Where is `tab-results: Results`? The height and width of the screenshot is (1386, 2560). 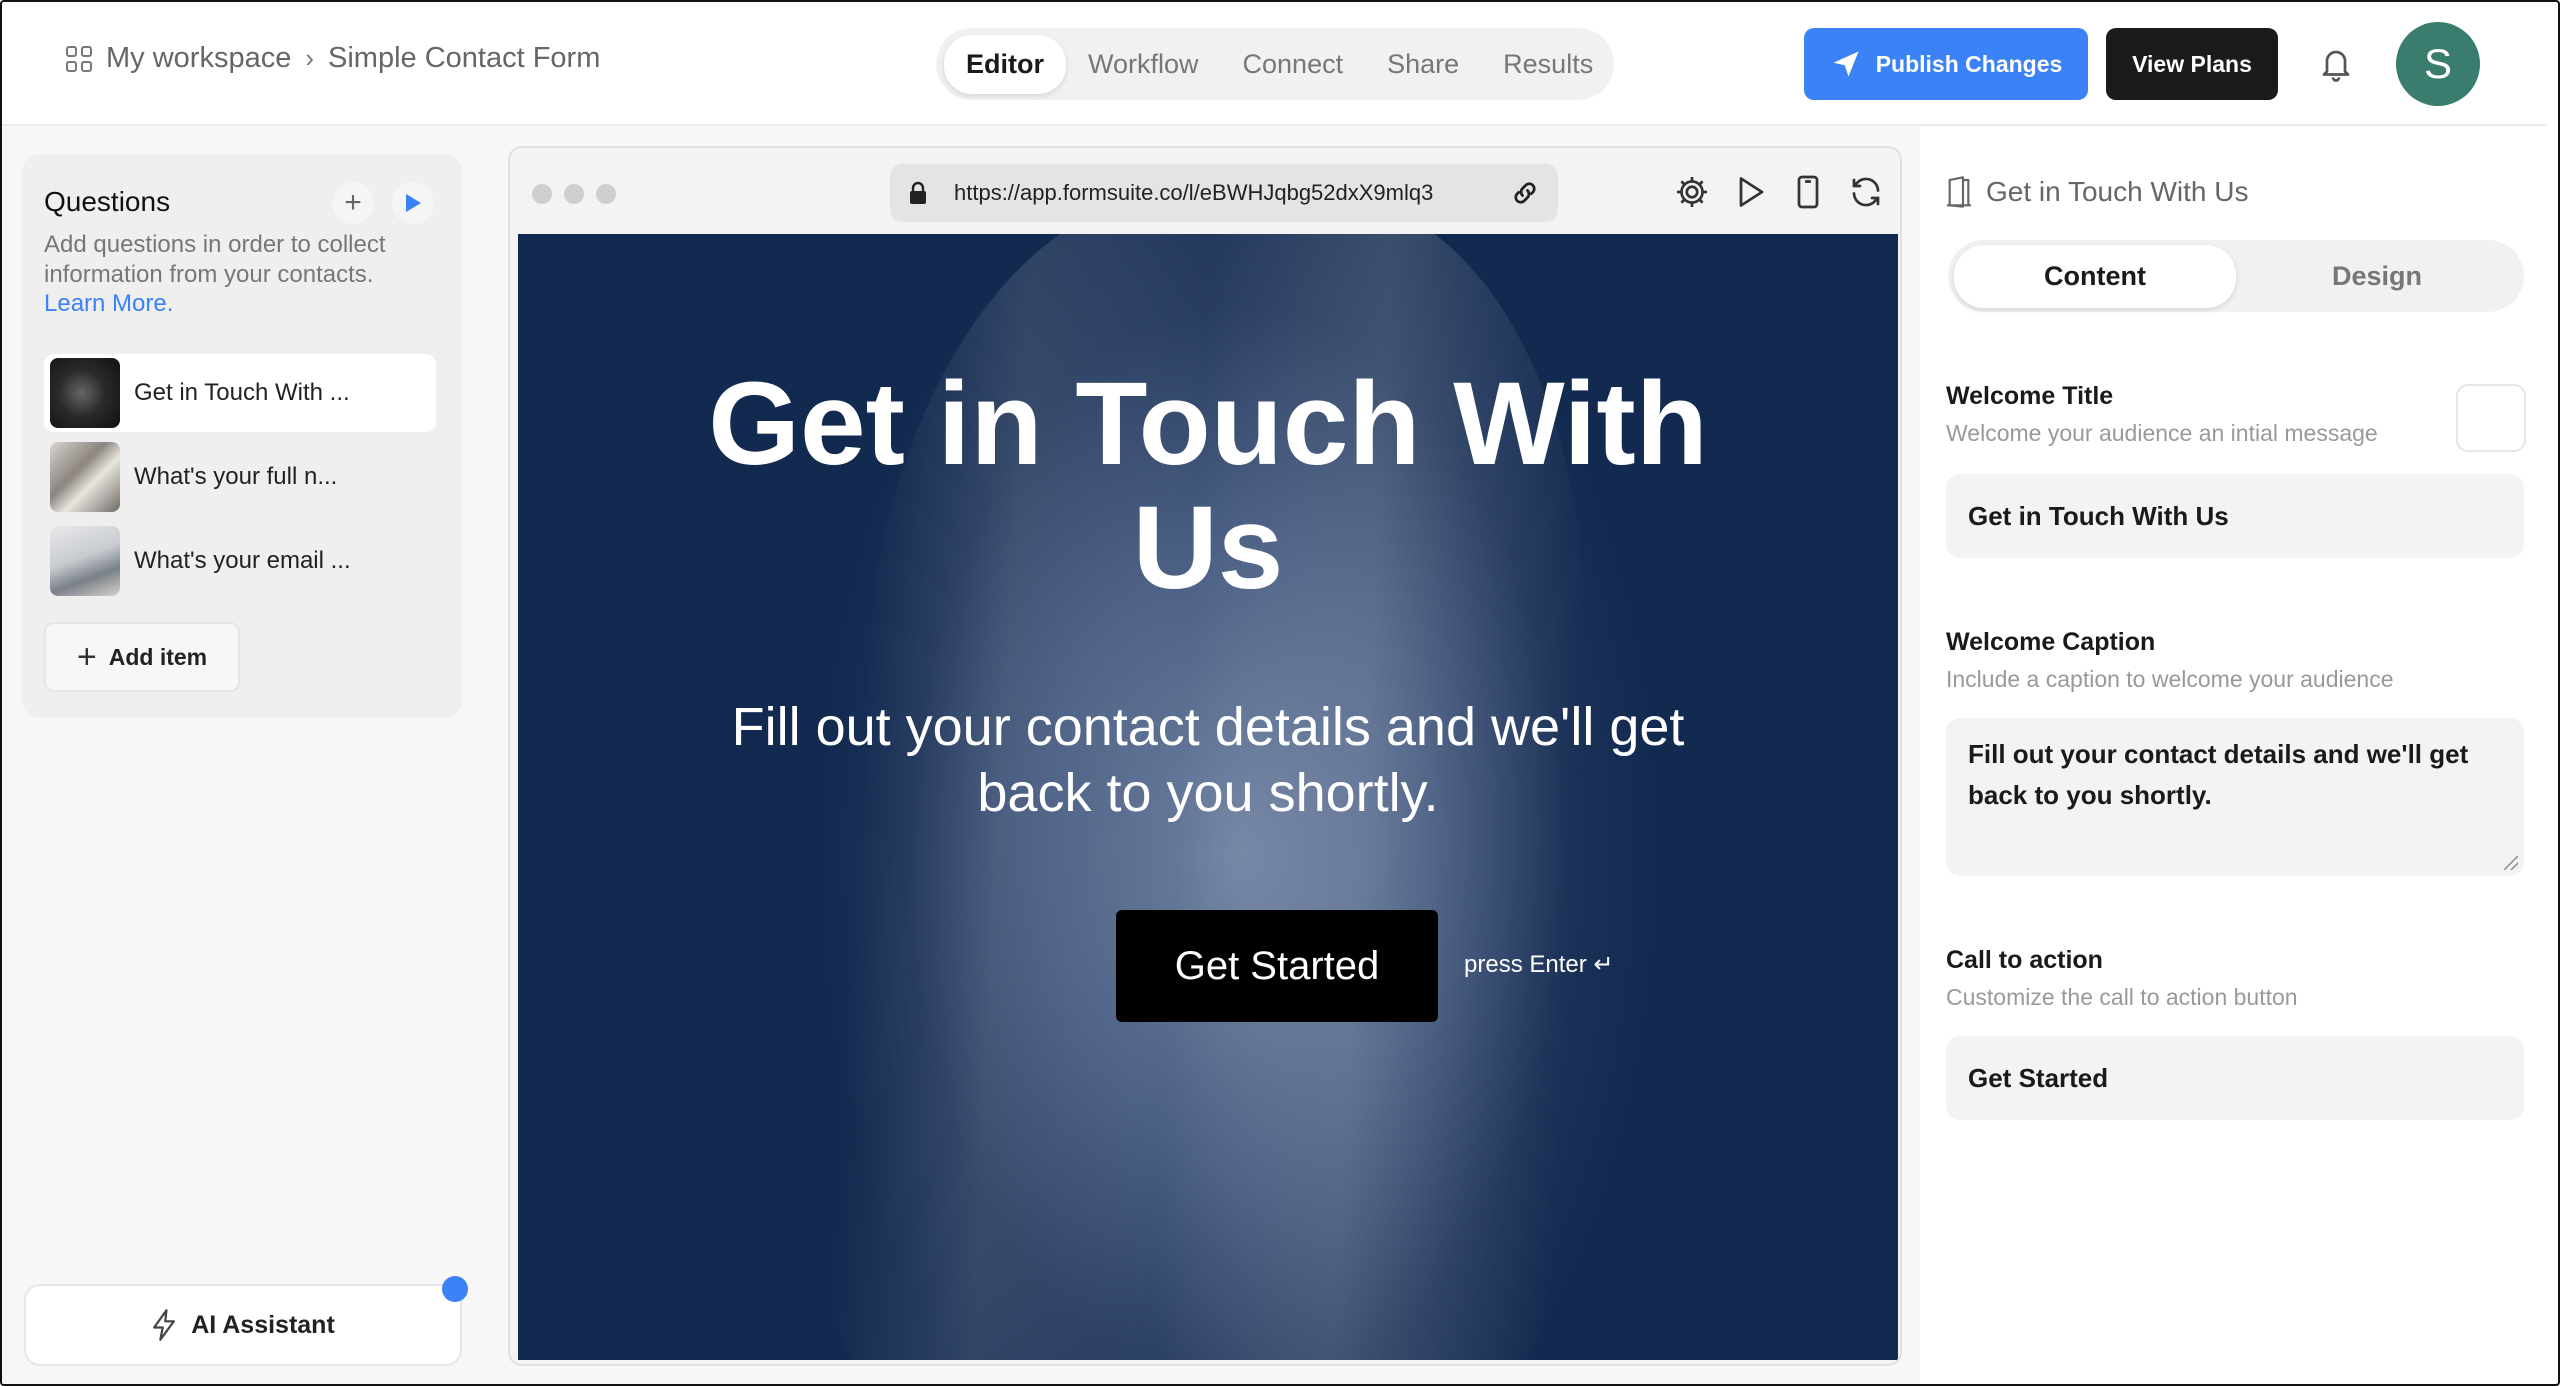
tab-results: Results is located at coordinates (1548, 64).